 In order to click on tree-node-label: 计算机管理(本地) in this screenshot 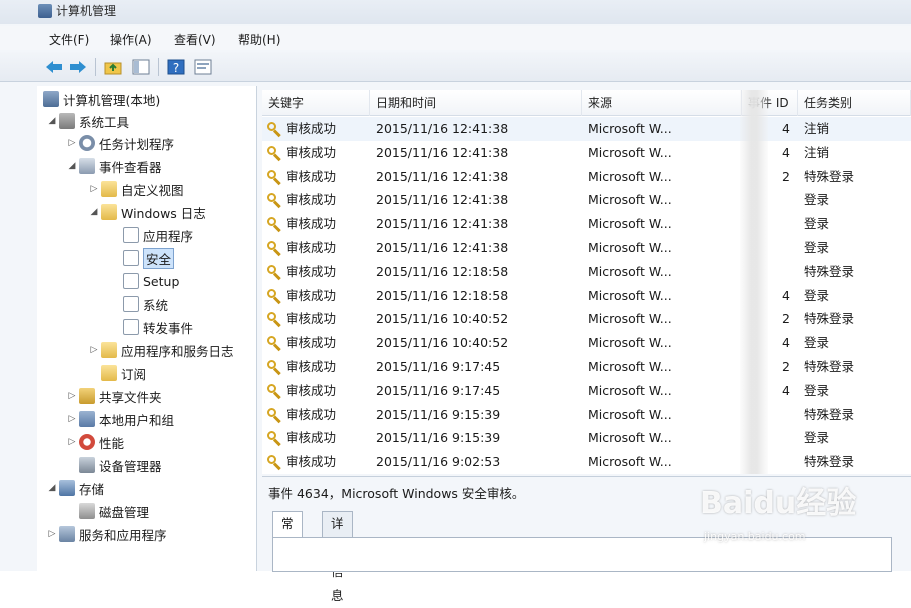, I will do `click(112, 100)`.